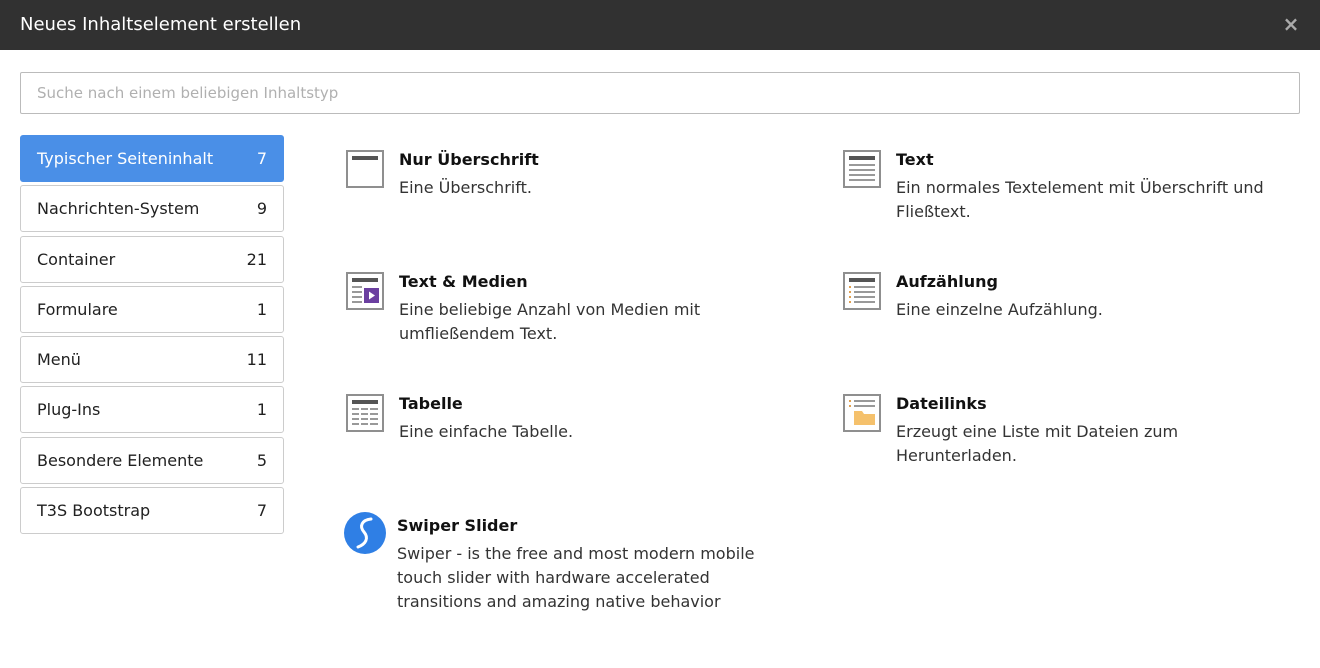 This screenshot has height=668, width=1320. What do you see at coordinates (59, 360) in the screenshot?
I see `category-label: Menü` at bounding box center [59, 360].